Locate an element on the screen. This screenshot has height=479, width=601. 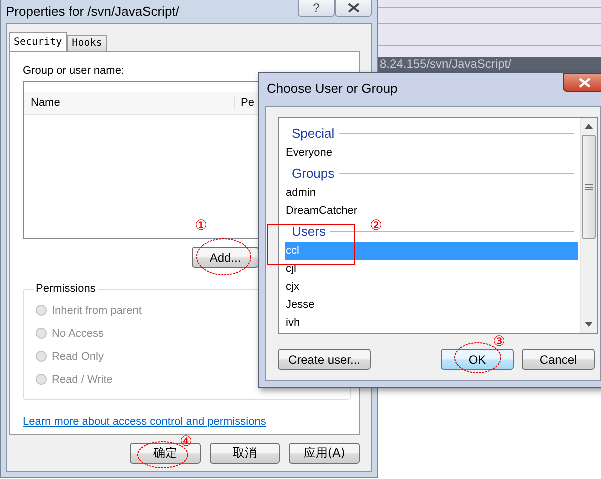
help-button: ? is located at coordinates (316, 8).